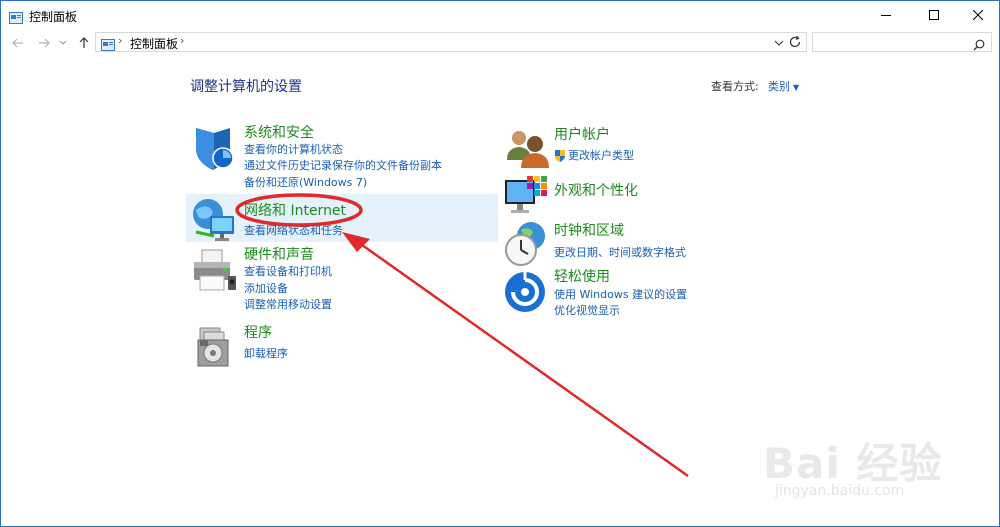 The width and height of the screenshot is (1000, 527). I want to click on monitor-palette-icon, so click(527, 198).